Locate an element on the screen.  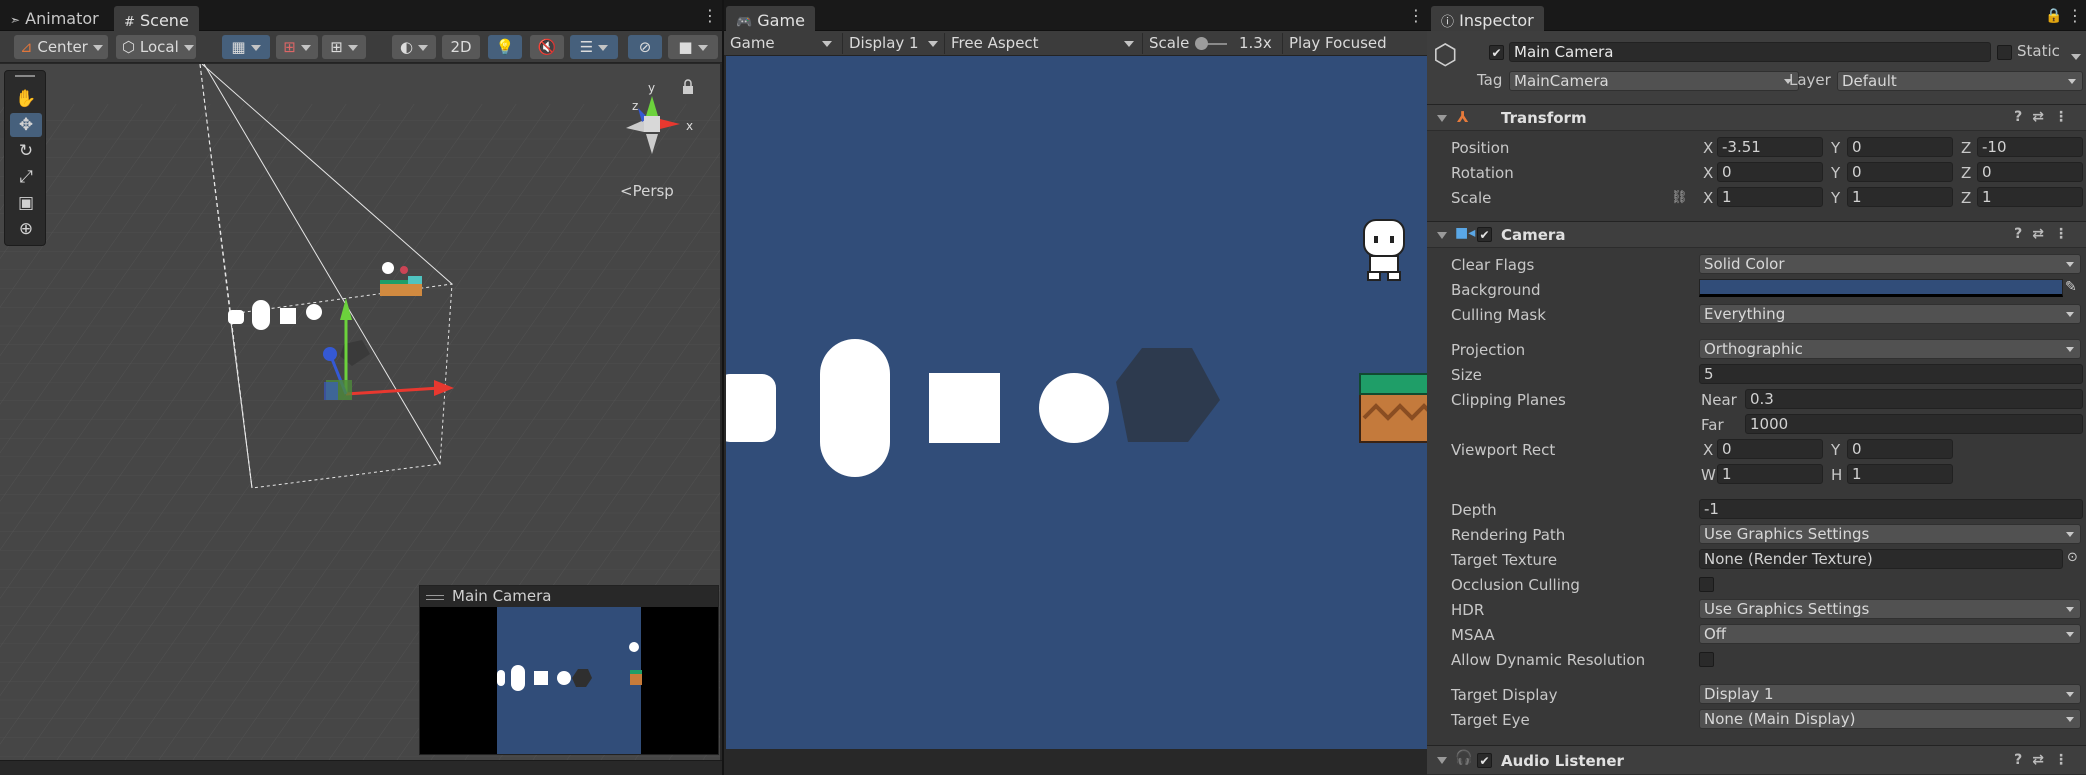
scene-camera-button: ■ is located at coordinates (693, 47).